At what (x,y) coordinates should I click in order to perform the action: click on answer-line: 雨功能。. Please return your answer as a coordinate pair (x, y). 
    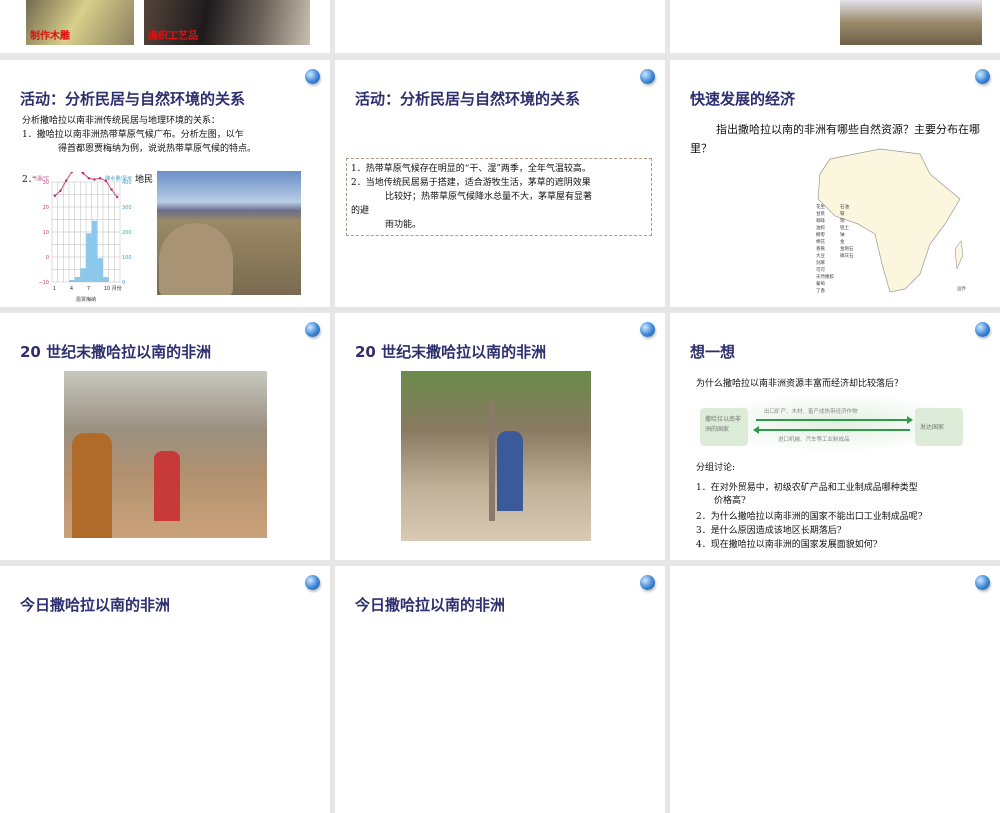
    Looking at the image, I should click on (403, 225).